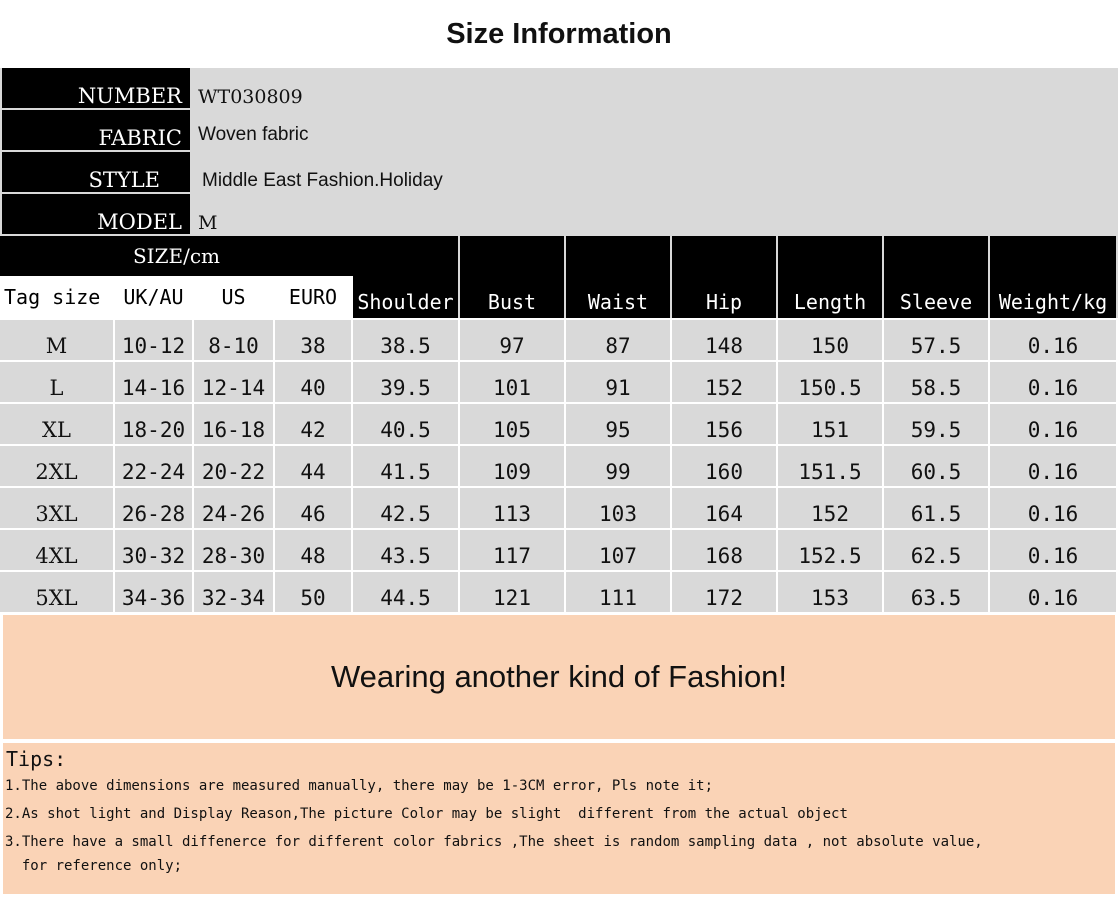 The width and height of the screenshot is (1118, 897). Describe the element at coordinates (313, 340) in the screenshot. I see `table-cell-euro: 38` at that location.